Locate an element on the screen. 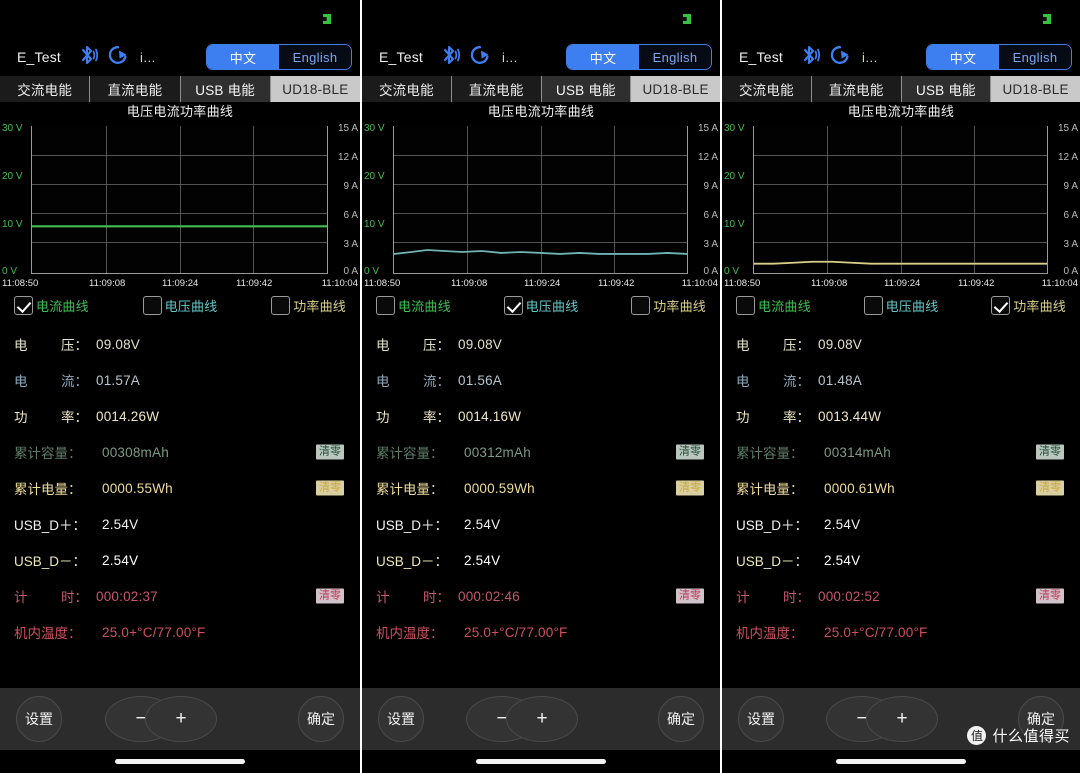 Image resolution: width=1080 pixels, height=773 pixels. value-voltage: 09.08V is located at coordinates (840, 344).